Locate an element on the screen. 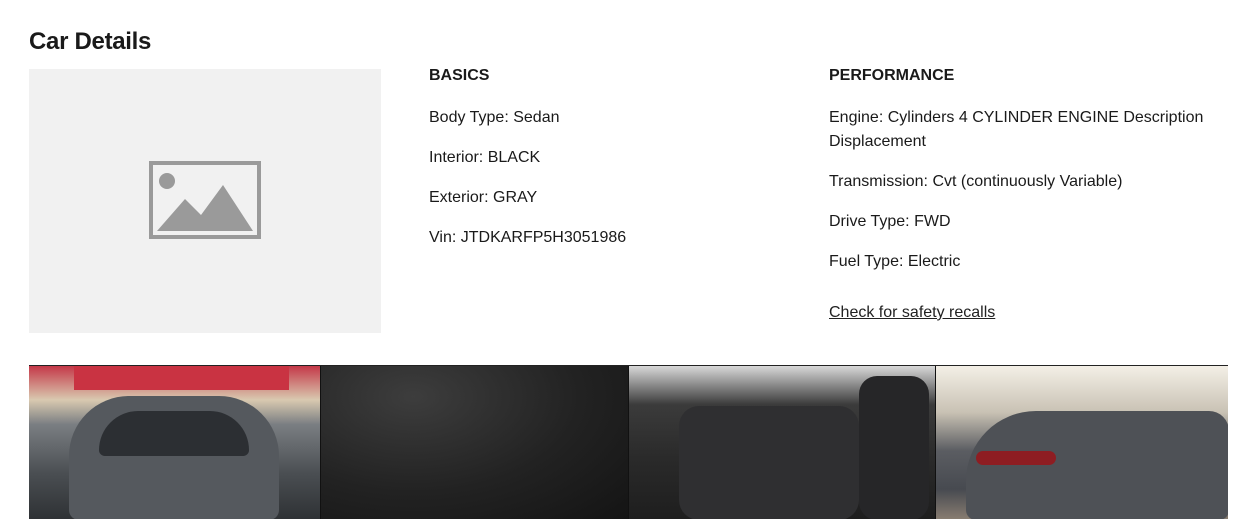  spec-exterior: Exterior: GRAY is located at coordinates (609, 198).